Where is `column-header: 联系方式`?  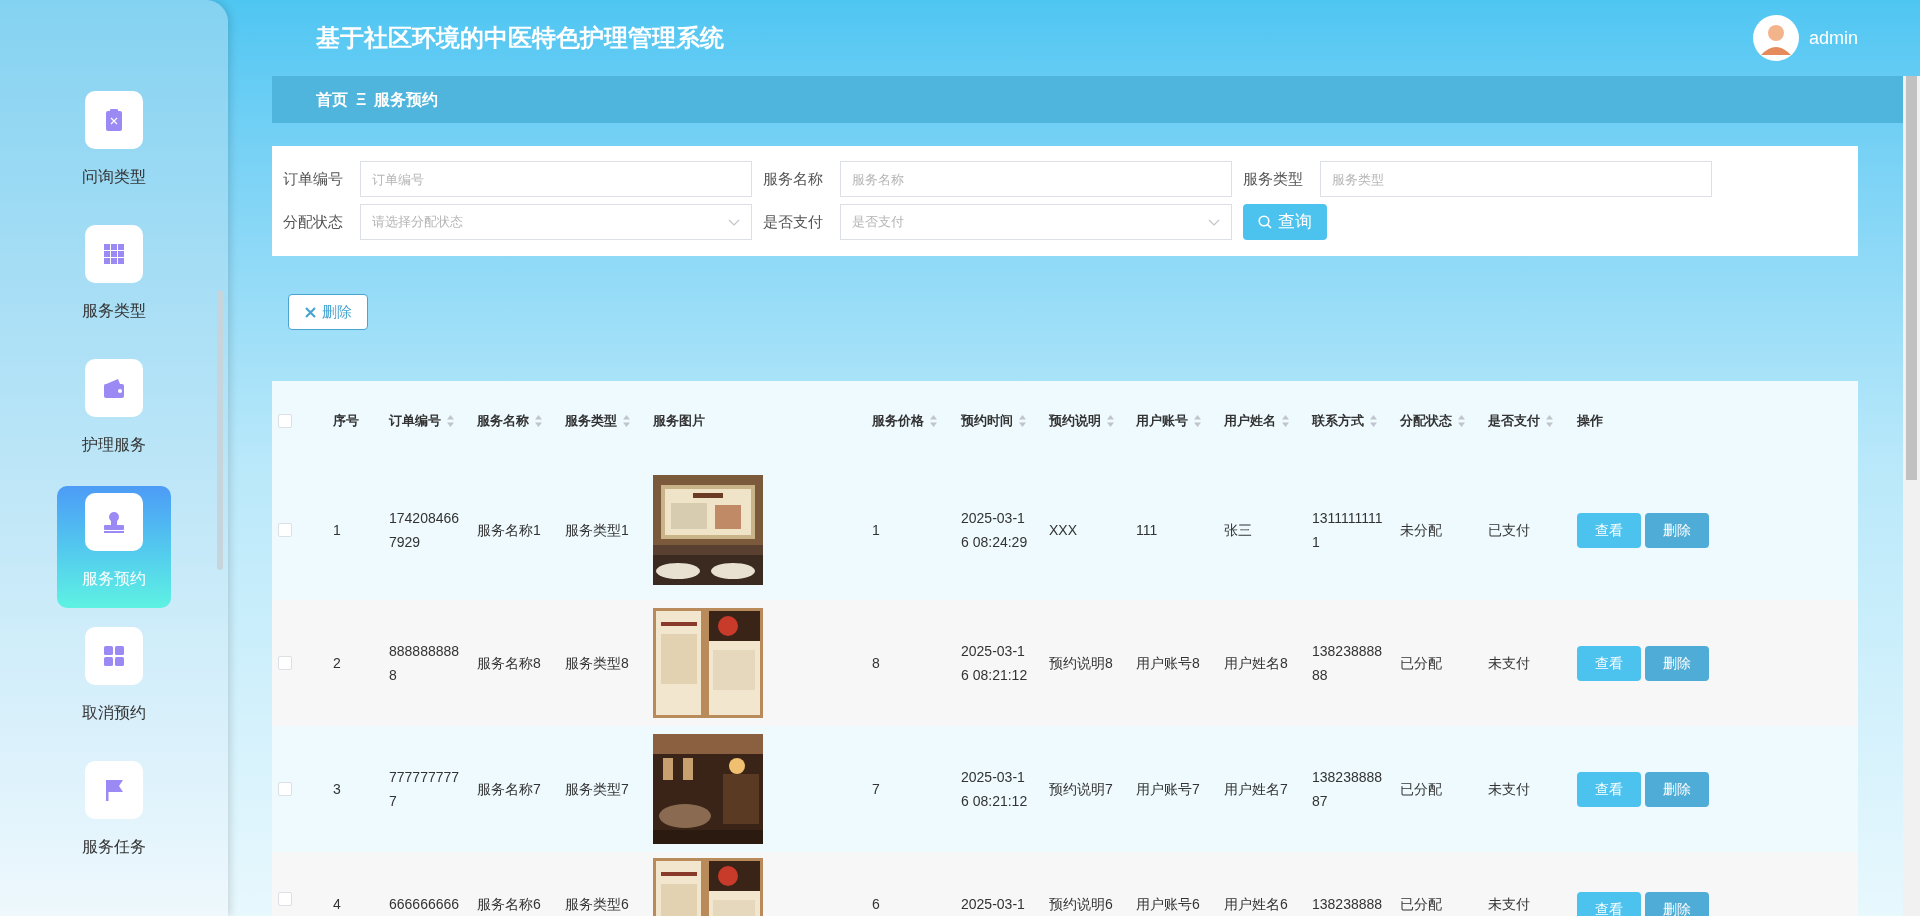 column-header: 联系方式 is located at coordinates (1345, 420).